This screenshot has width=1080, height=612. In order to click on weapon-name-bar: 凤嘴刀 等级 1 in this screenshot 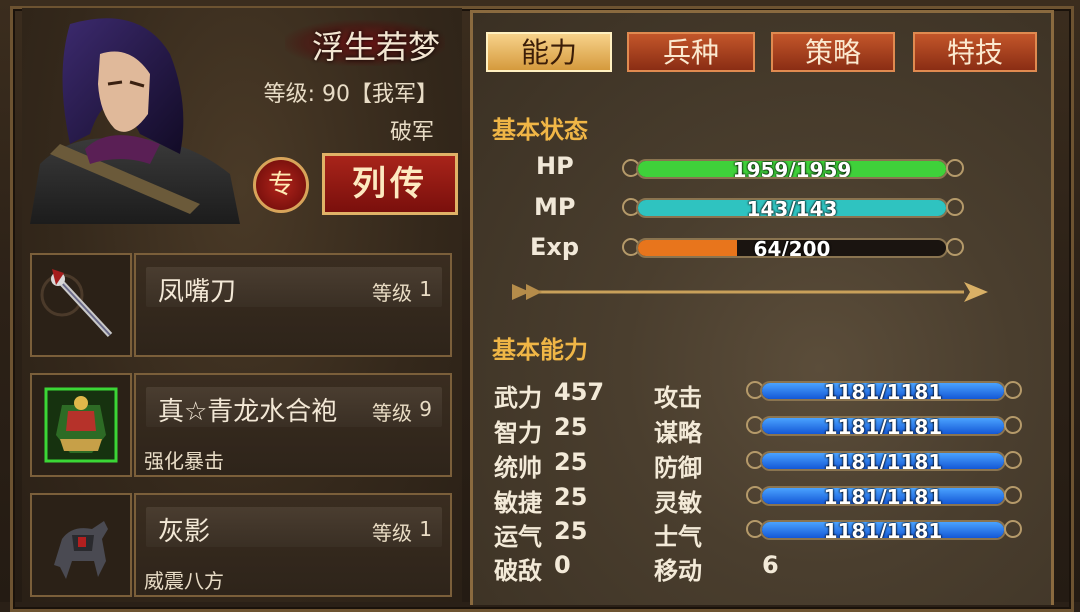, I will do `click(294, 287)`.